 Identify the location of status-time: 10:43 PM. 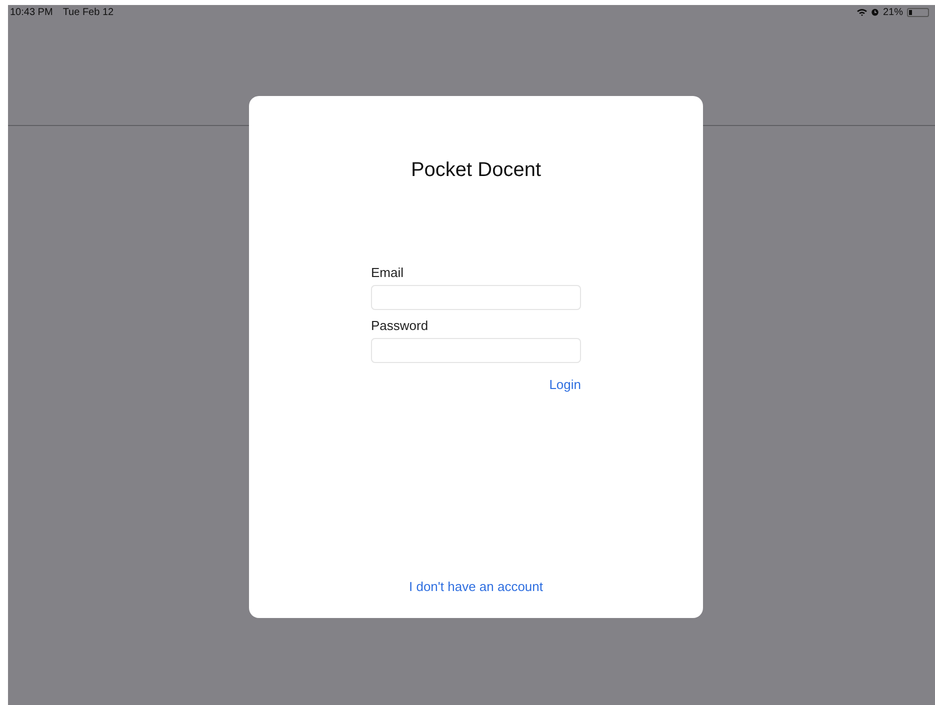
(31, 12).